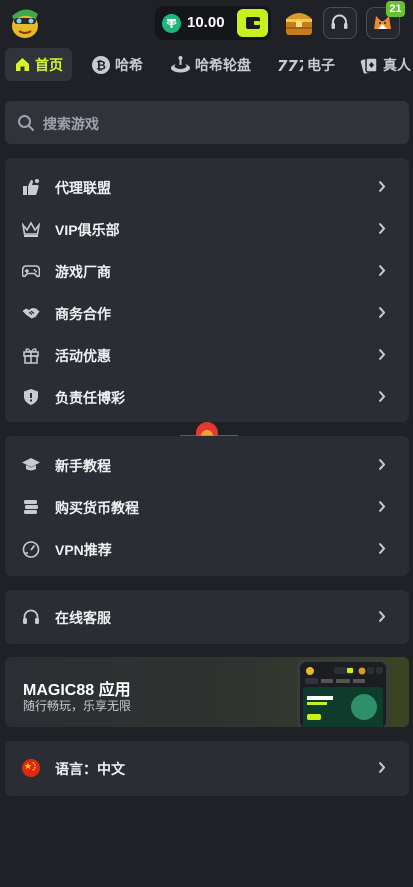  Describe the element at coordinates (171, 23) in the screenshot. I see `usdt-coin-icon` at that location.